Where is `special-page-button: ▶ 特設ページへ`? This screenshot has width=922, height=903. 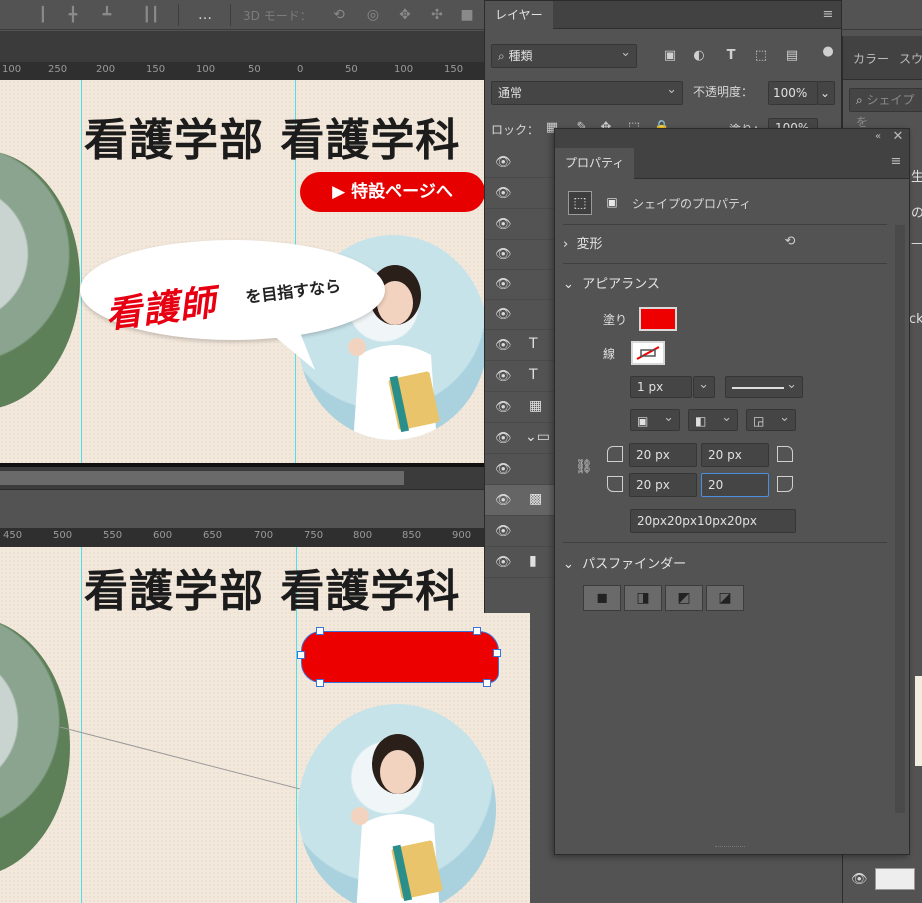
special-page-button: ▶ 特設ページへ is located at coordinates (392, 192).